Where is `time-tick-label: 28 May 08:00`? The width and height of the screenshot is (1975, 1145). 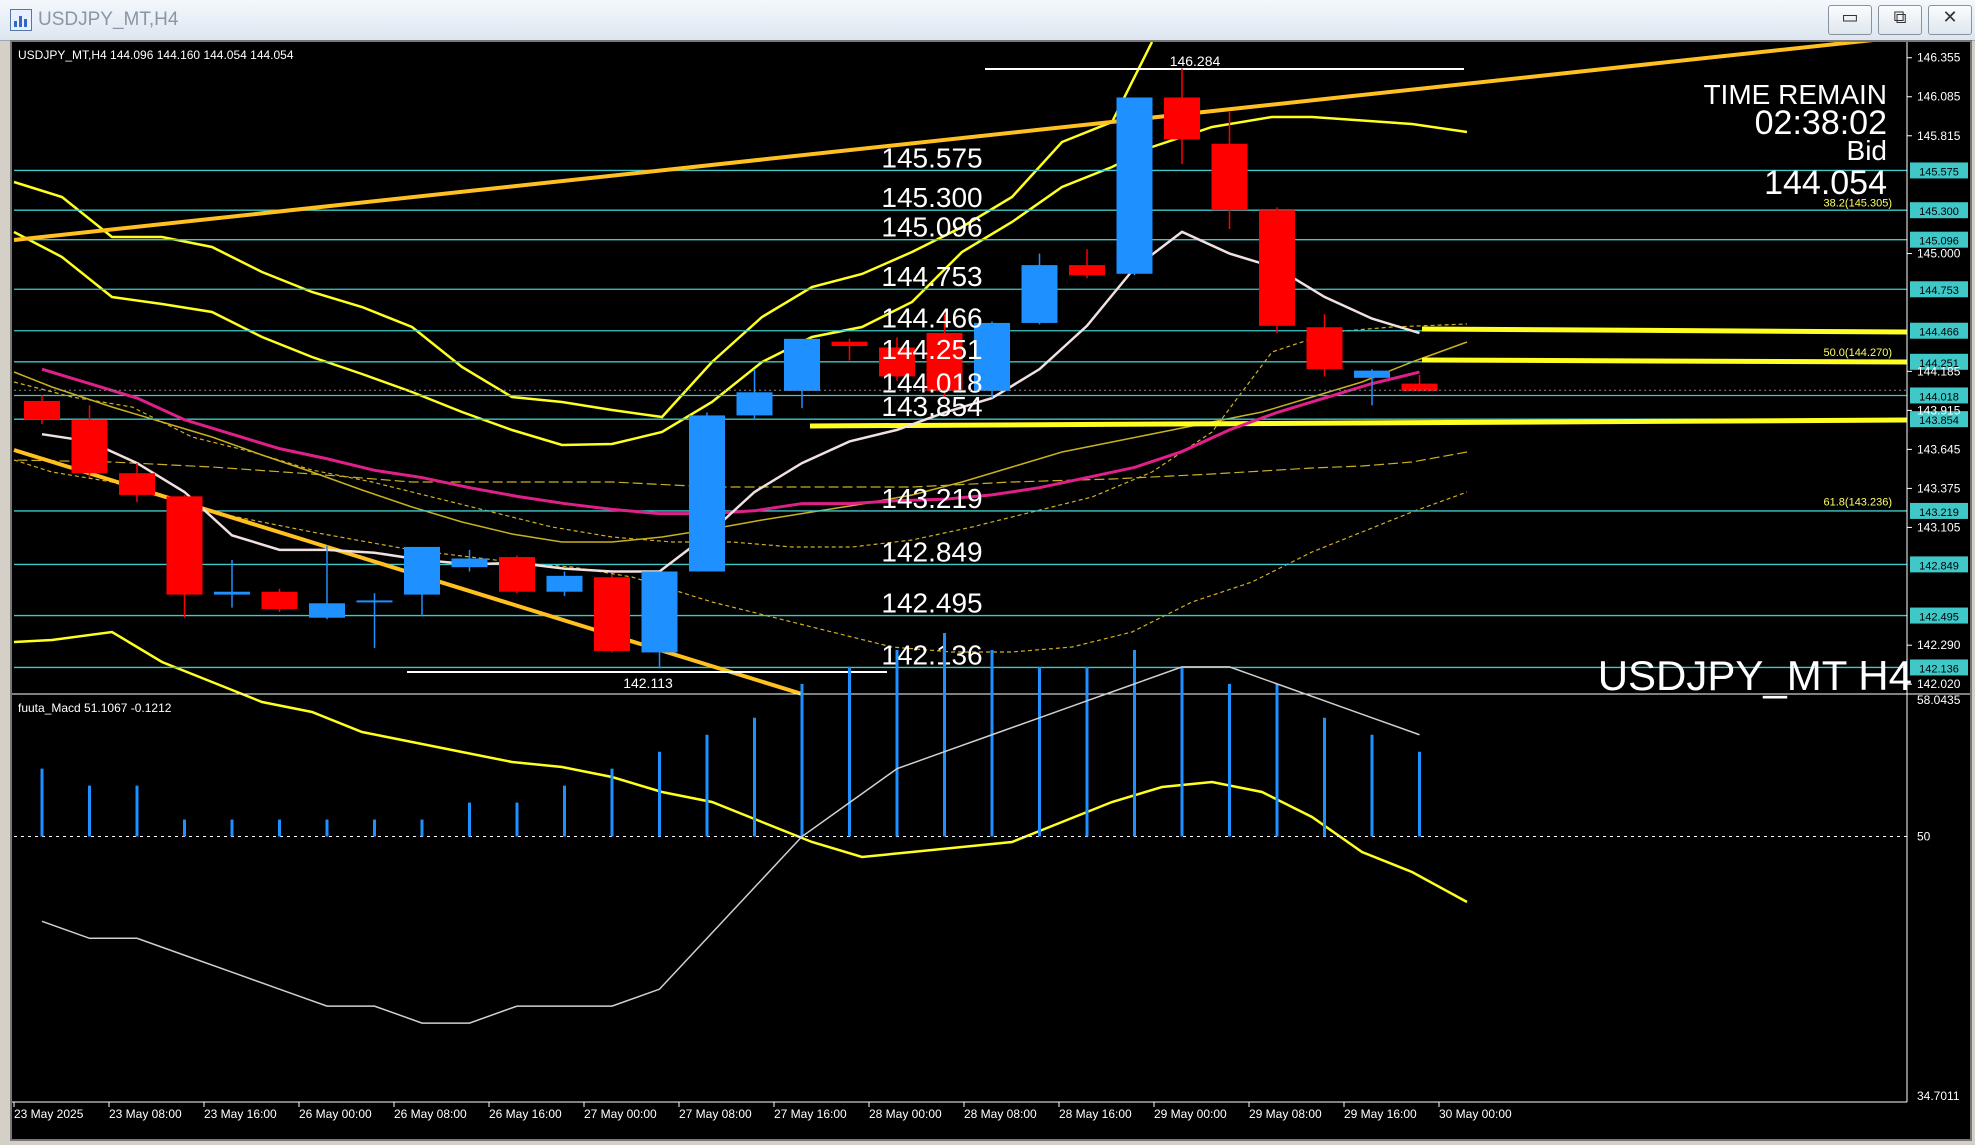 time-tick-label: 28 May 08:00 is located at coordinates (1000, 1114).